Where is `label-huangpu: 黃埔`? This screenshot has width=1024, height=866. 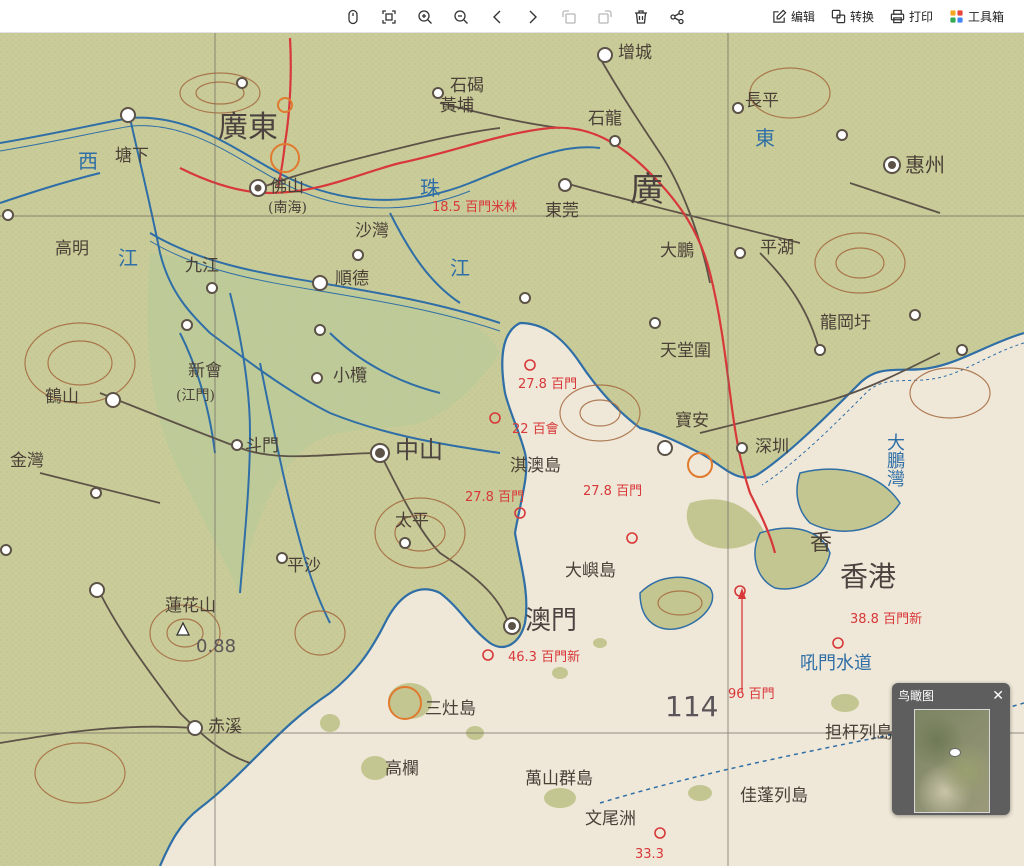
label-huangpu: 黃埔 is located at coordinates (457, 106).